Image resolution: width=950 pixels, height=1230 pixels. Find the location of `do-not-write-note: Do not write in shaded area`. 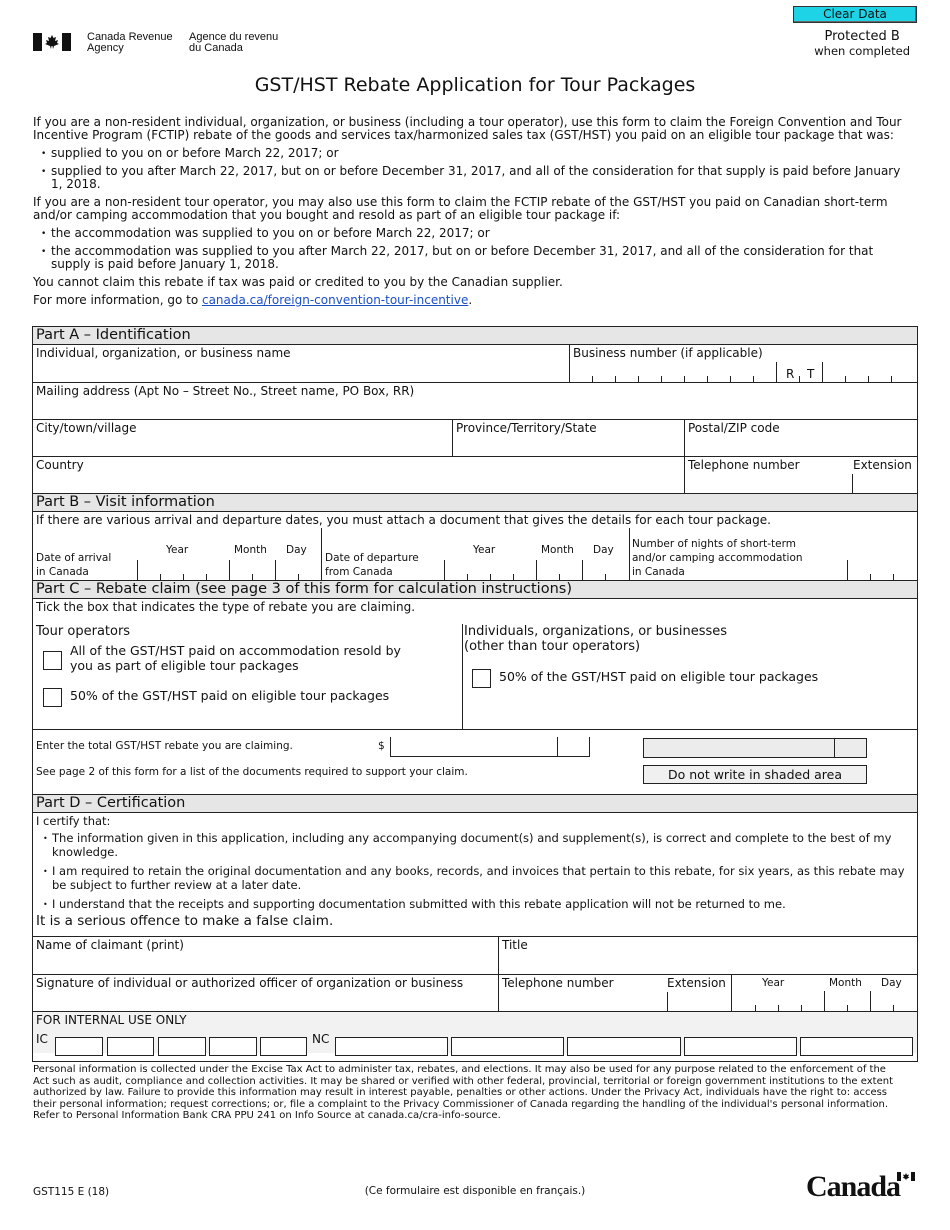

do-not-write-note: Do not write in shaded area is located at coordinates (755, 774).